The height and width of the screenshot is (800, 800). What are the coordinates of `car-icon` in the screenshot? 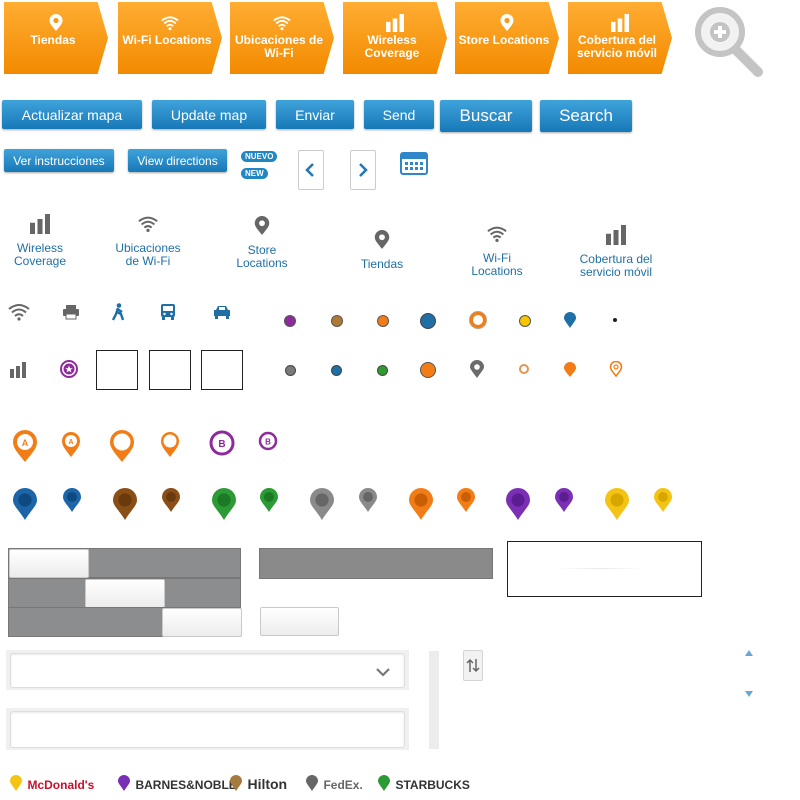 It's located at (222, 314).